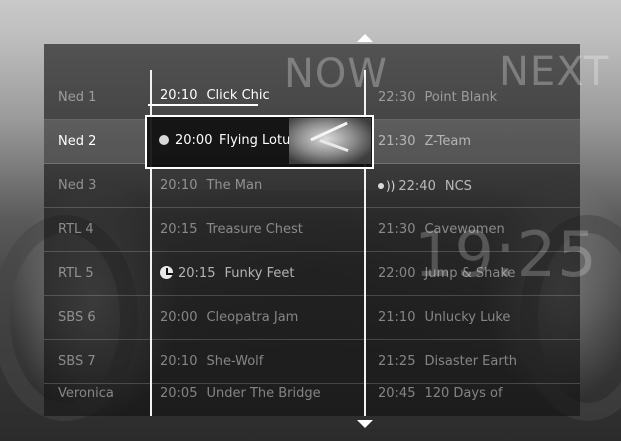  I want to click on channel-name: Ned 1, so click(77, 97).